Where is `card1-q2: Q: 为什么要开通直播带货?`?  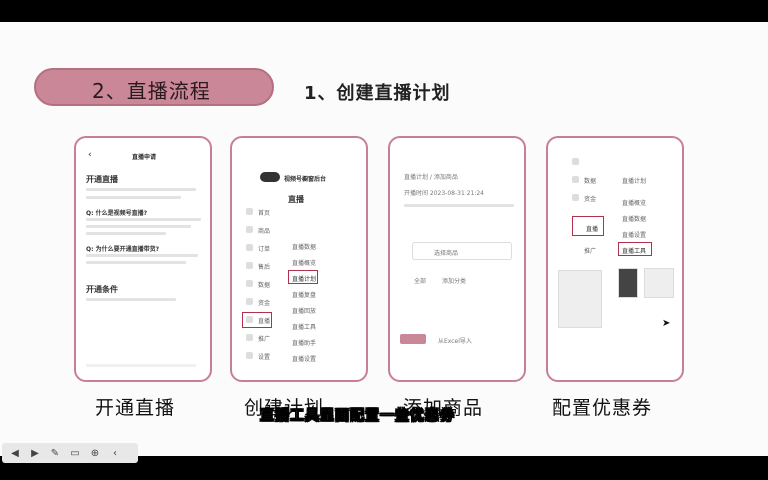
card1-q2: Q: 为什么要开通直播带货? is located at coordinates (123, 249).